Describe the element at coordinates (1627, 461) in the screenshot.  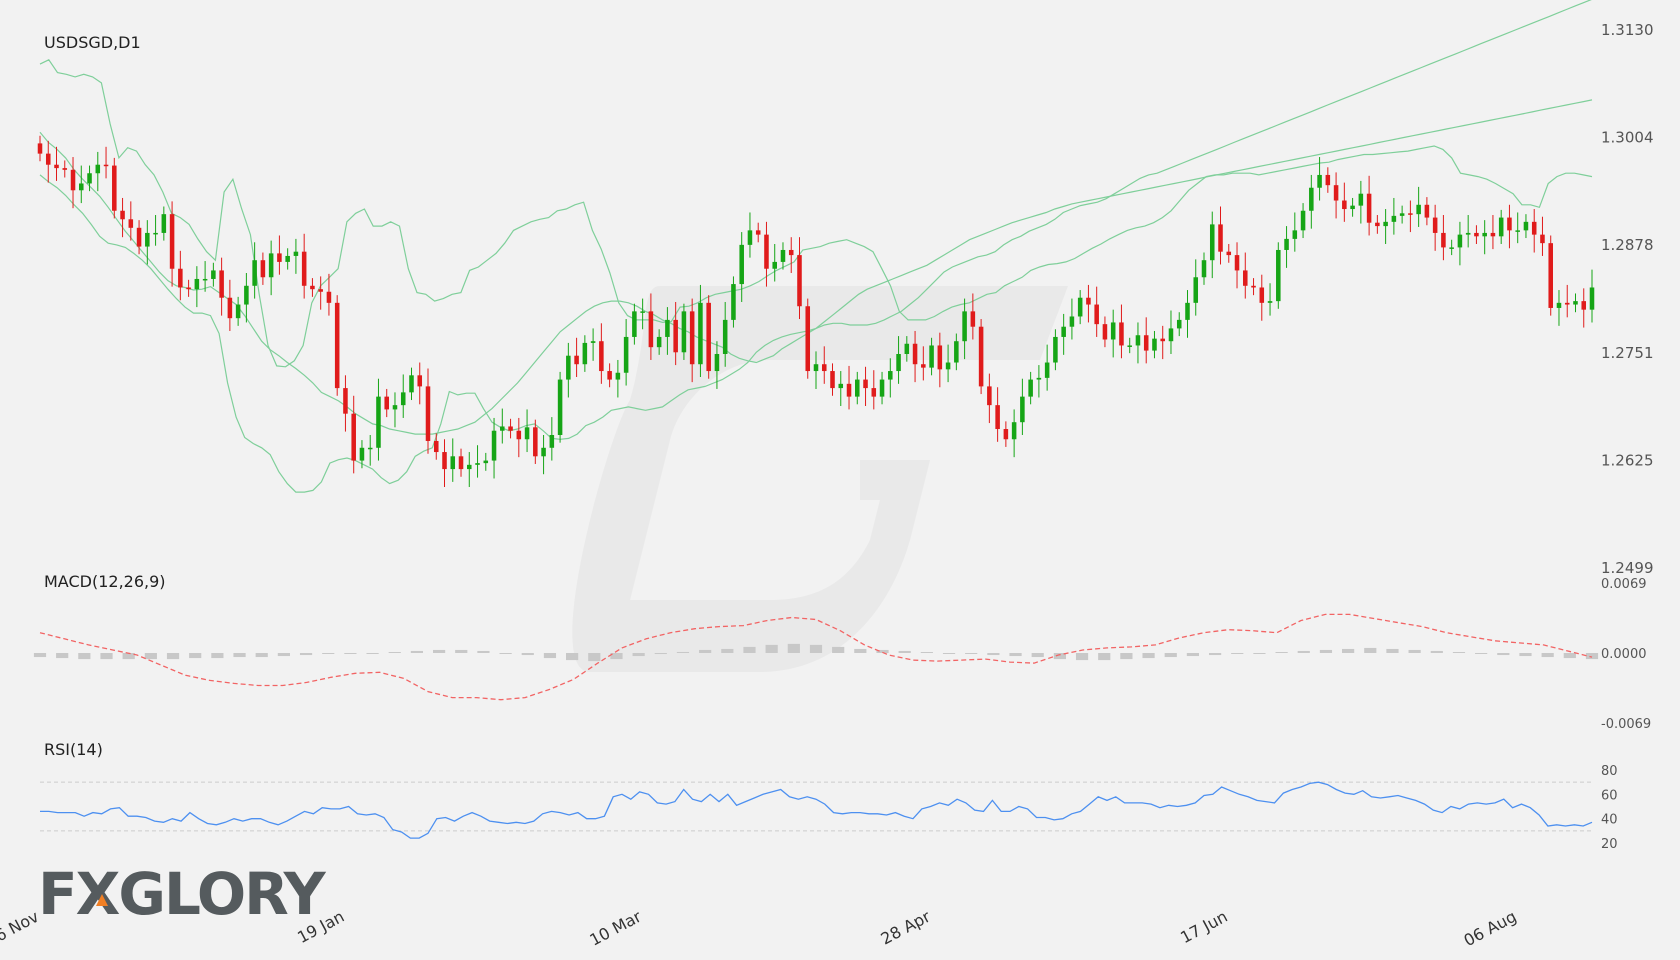
I see `price-tick-label: 1.2625` at that location.